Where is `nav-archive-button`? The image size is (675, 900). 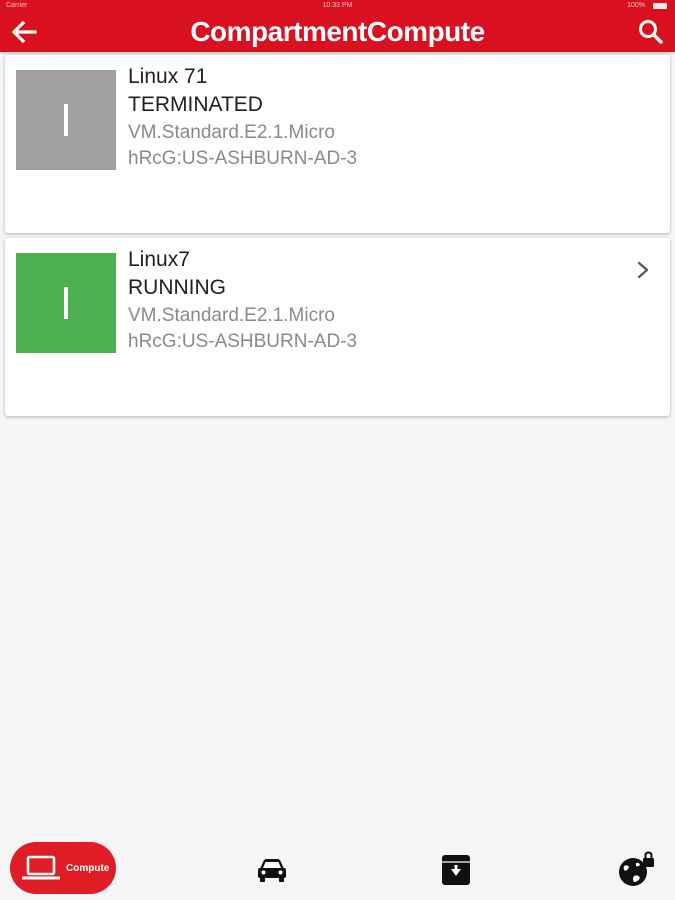 nav-archive-button is located at coordinates (456, 870).